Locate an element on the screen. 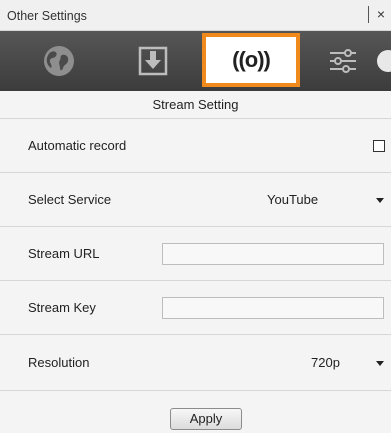  tab-stream: ((o)) is located at coordinates (251, 60).